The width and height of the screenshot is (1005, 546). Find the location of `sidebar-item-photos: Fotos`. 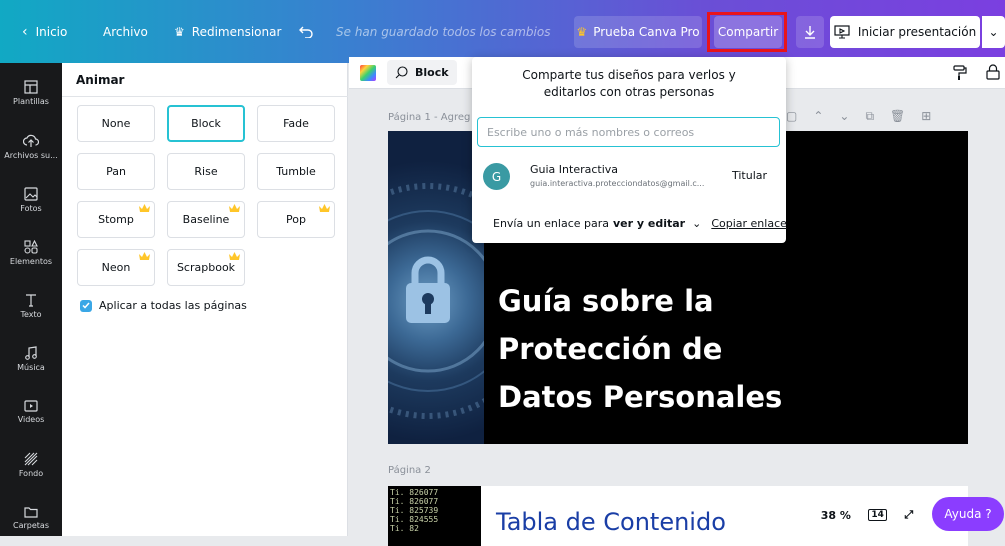

sidebar-item-photos: Fotos is located at coordinates (31, 200).